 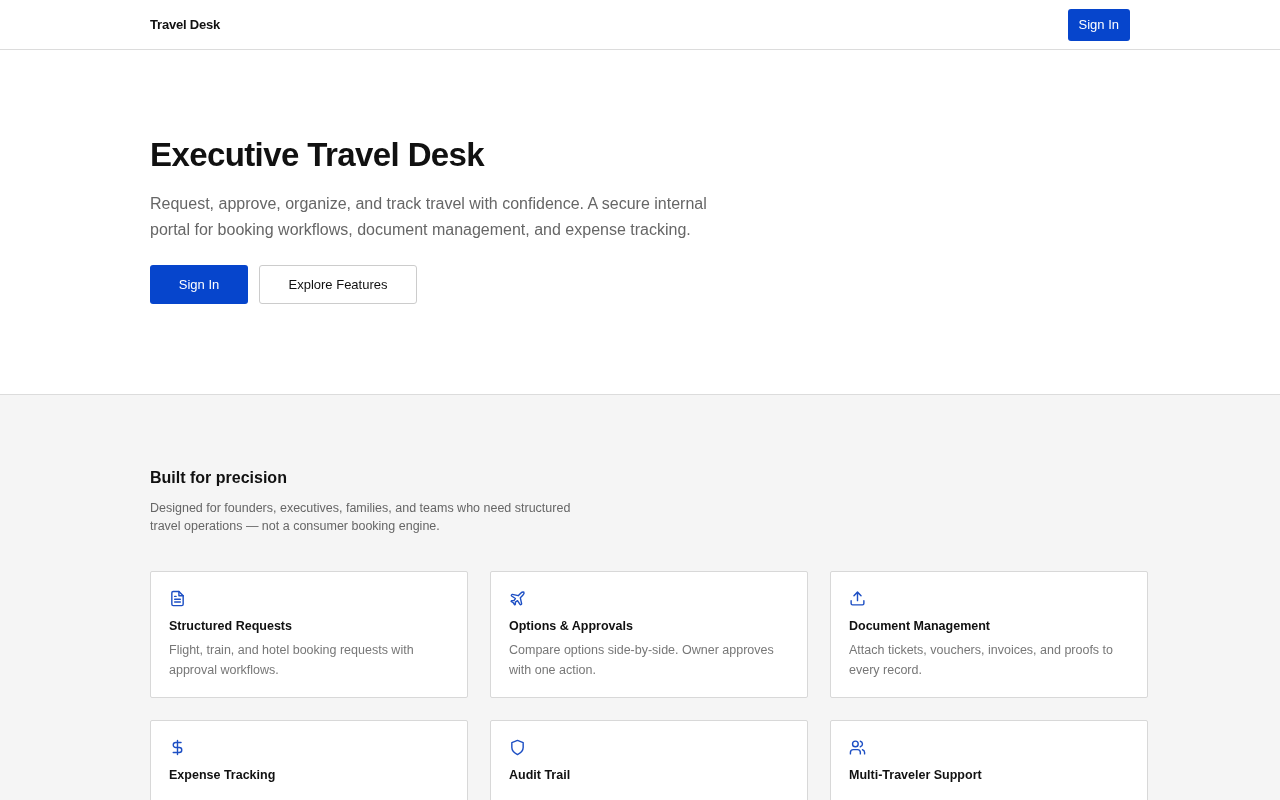 What do you see at coordinates (177, 598) in the screenshot?
I see `document-icon` at bounding box center [177, 598].